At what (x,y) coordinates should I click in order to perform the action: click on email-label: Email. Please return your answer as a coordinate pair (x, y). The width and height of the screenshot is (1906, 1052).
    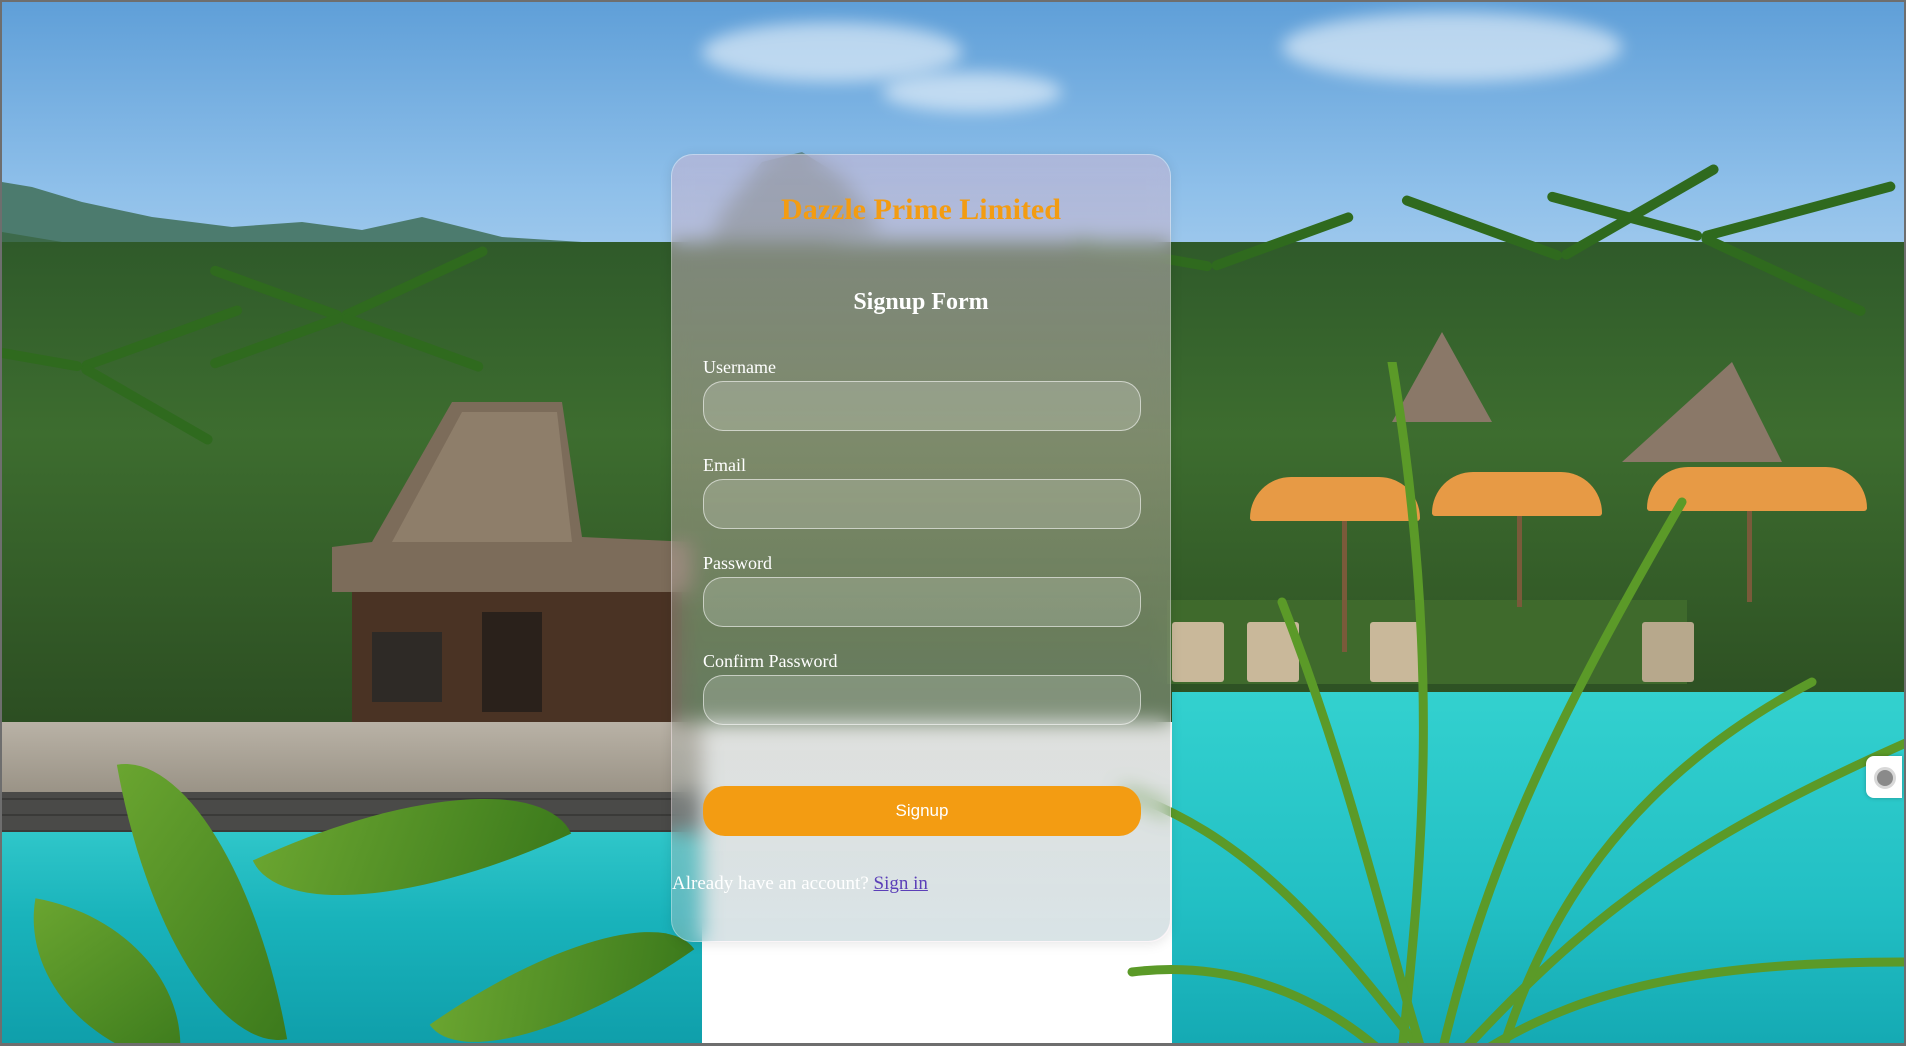
    Looking at the image, I should click on (724, 465).